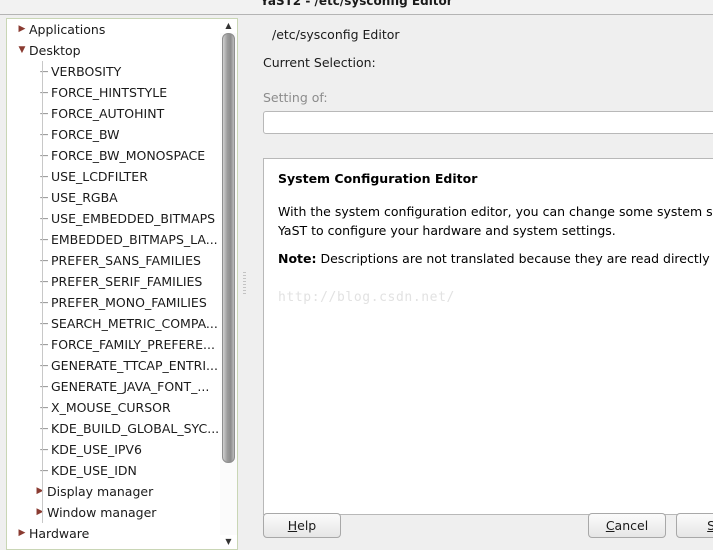  I want to click on tree-item: ▶ Display manager, so click(114, 491).